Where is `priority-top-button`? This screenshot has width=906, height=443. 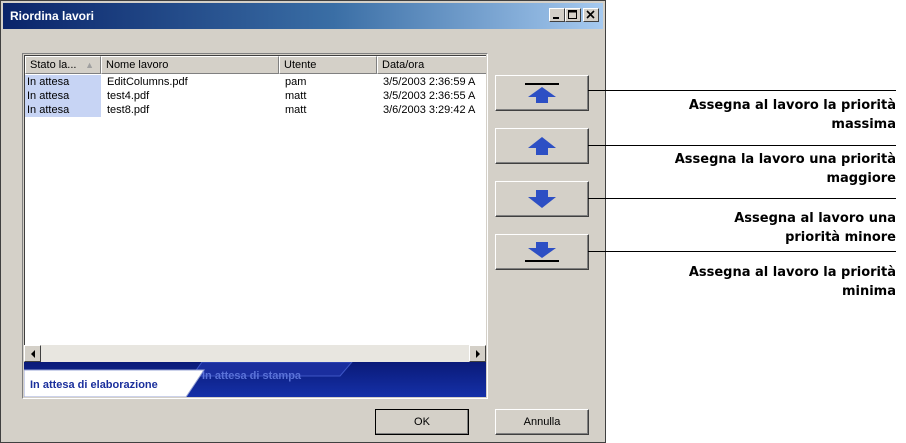
priority-top-button is located at coordinates (542, 93).